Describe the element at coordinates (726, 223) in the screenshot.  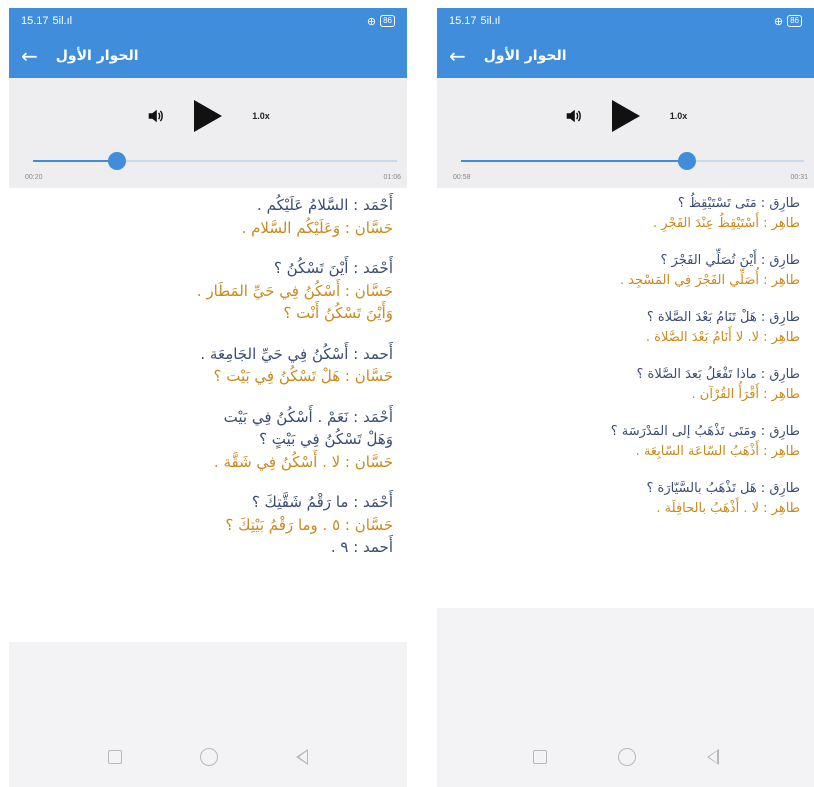
I see `dialogue-line: طاهِر : أَسْتَيْقِظُ عِنْدَ الفَجْرِ .` at that location.